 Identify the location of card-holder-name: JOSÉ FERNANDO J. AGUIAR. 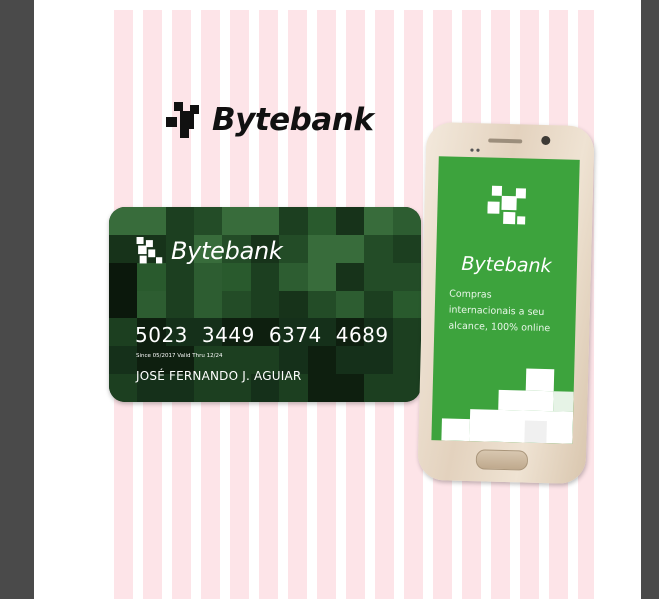
(219, 376).